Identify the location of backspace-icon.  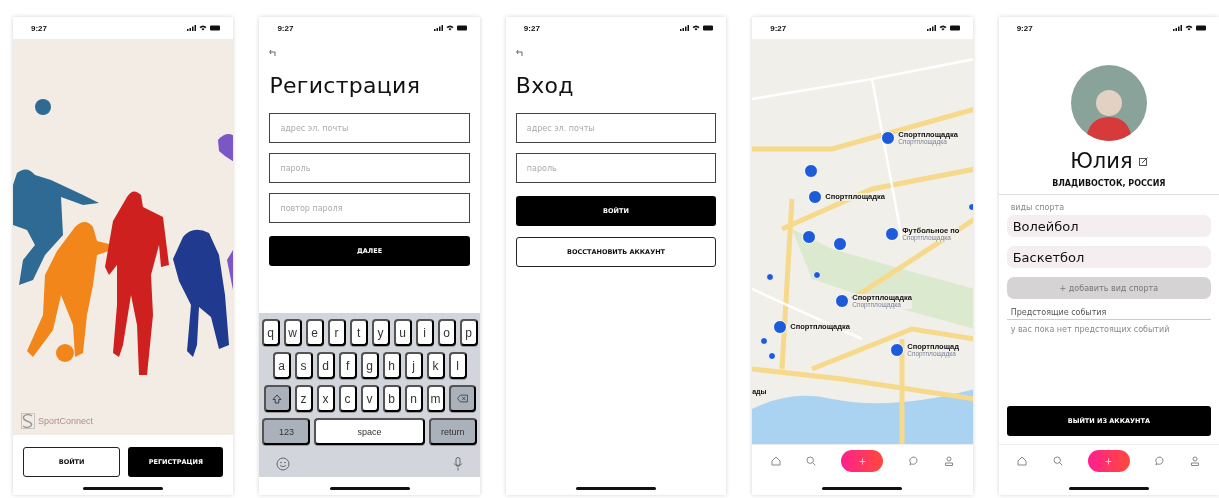
(462, 398).